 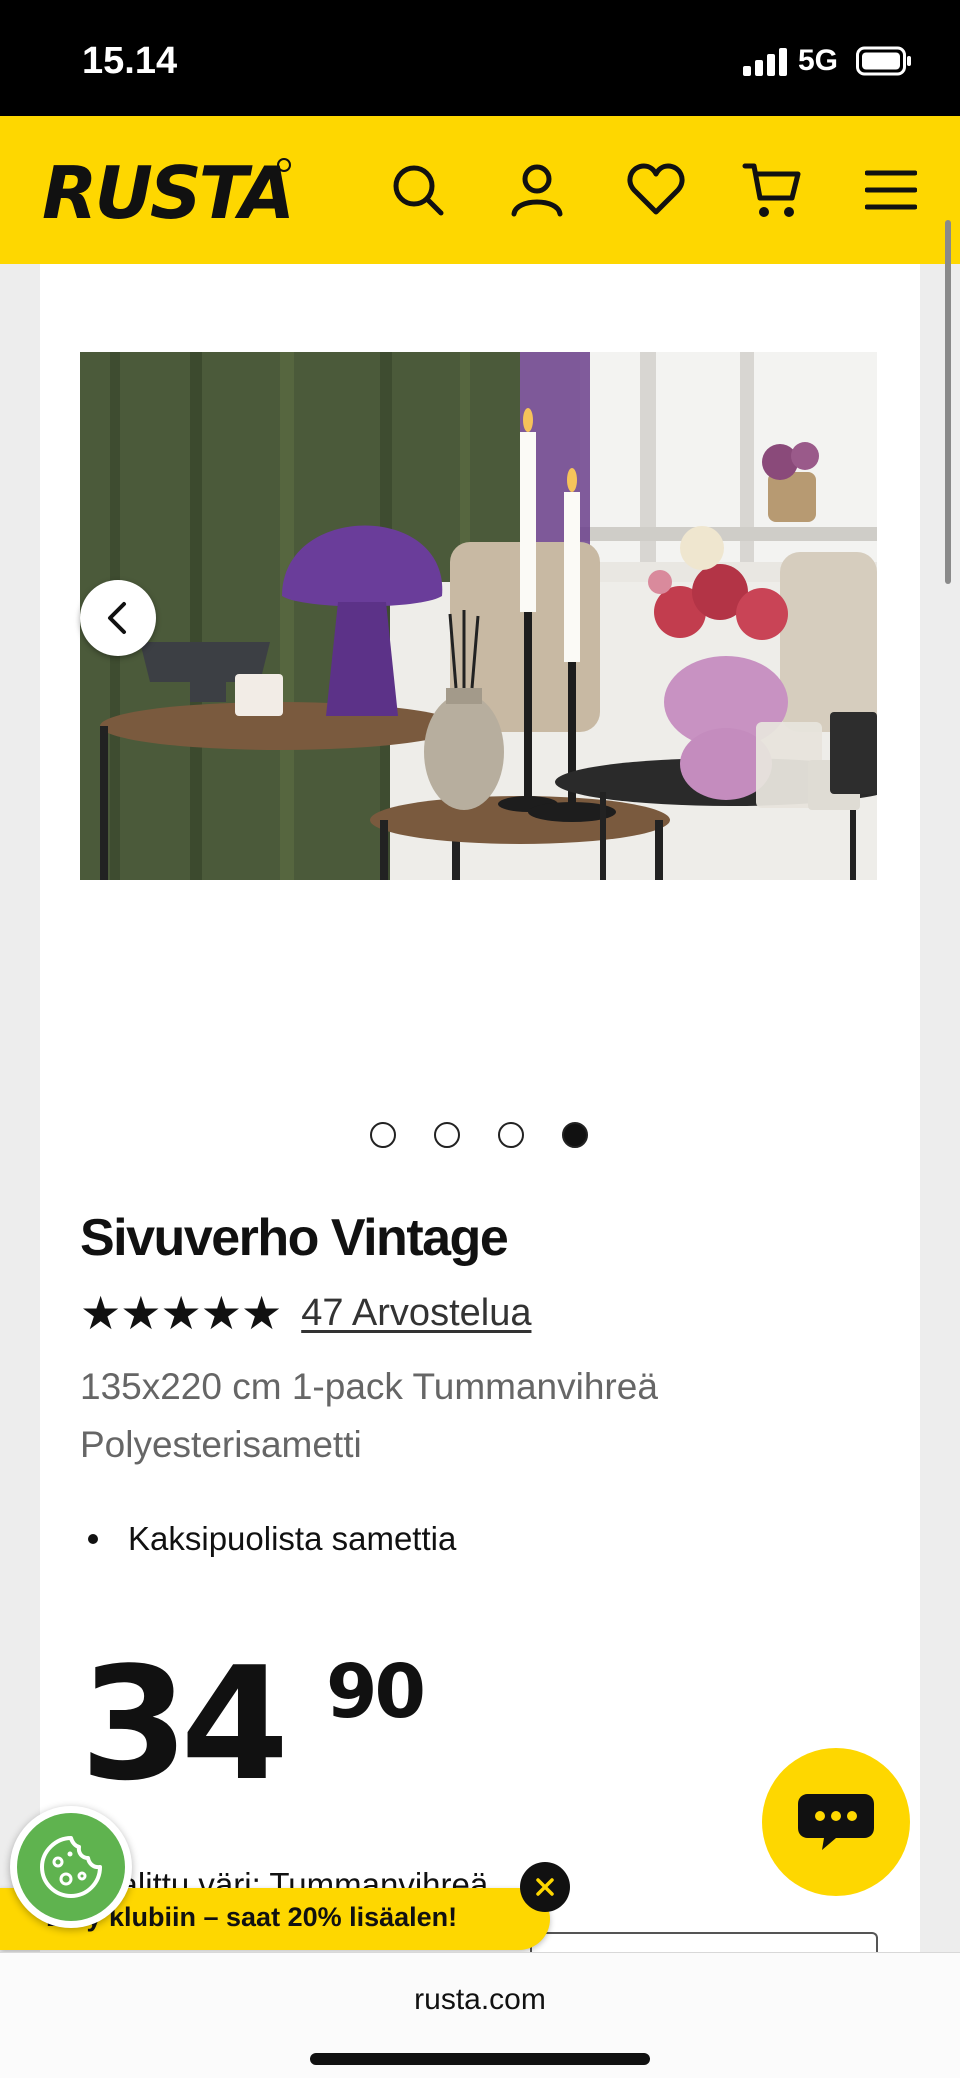 I want to click on cart-icon, so click(x=773, y=190).